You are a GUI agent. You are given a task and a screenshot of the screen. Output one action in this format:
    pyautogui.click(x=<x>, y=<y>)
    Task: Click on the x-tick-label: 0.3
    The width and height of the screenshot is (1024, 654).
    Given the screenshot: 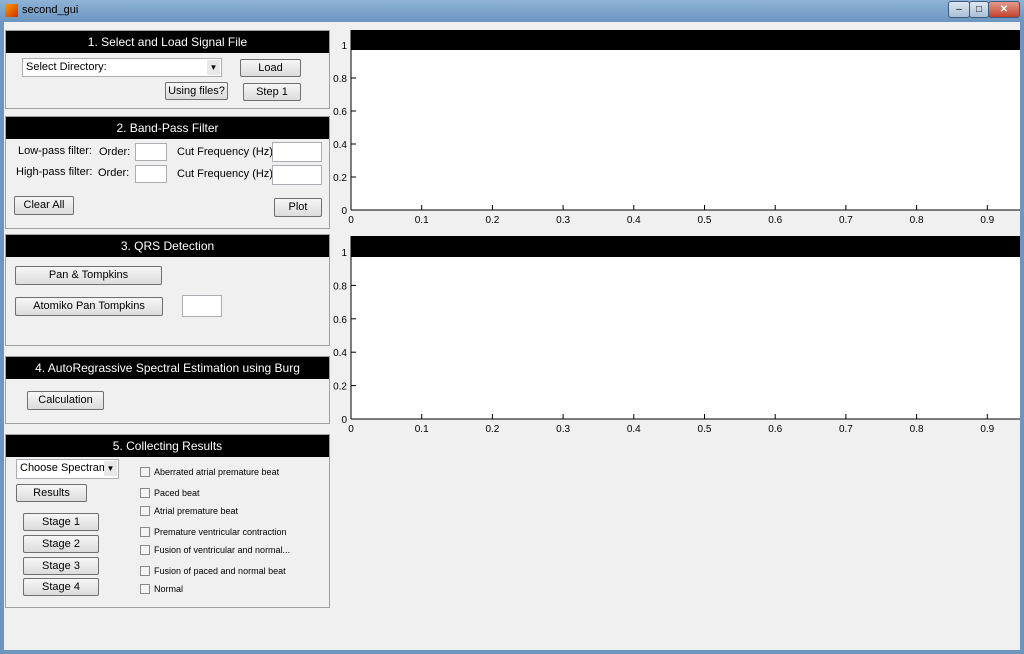 What is the action you would take?
    pyautogui.click(x=563, y=429)
    